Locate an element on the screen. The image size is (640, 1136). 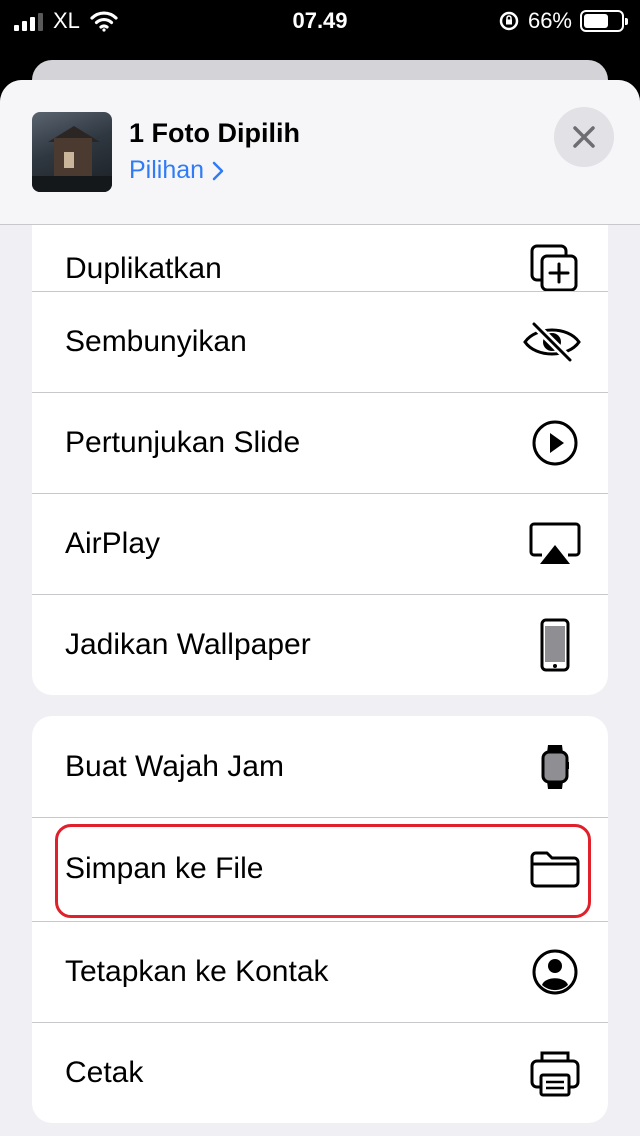
airplay-icon is located at coordinates (555, 544).